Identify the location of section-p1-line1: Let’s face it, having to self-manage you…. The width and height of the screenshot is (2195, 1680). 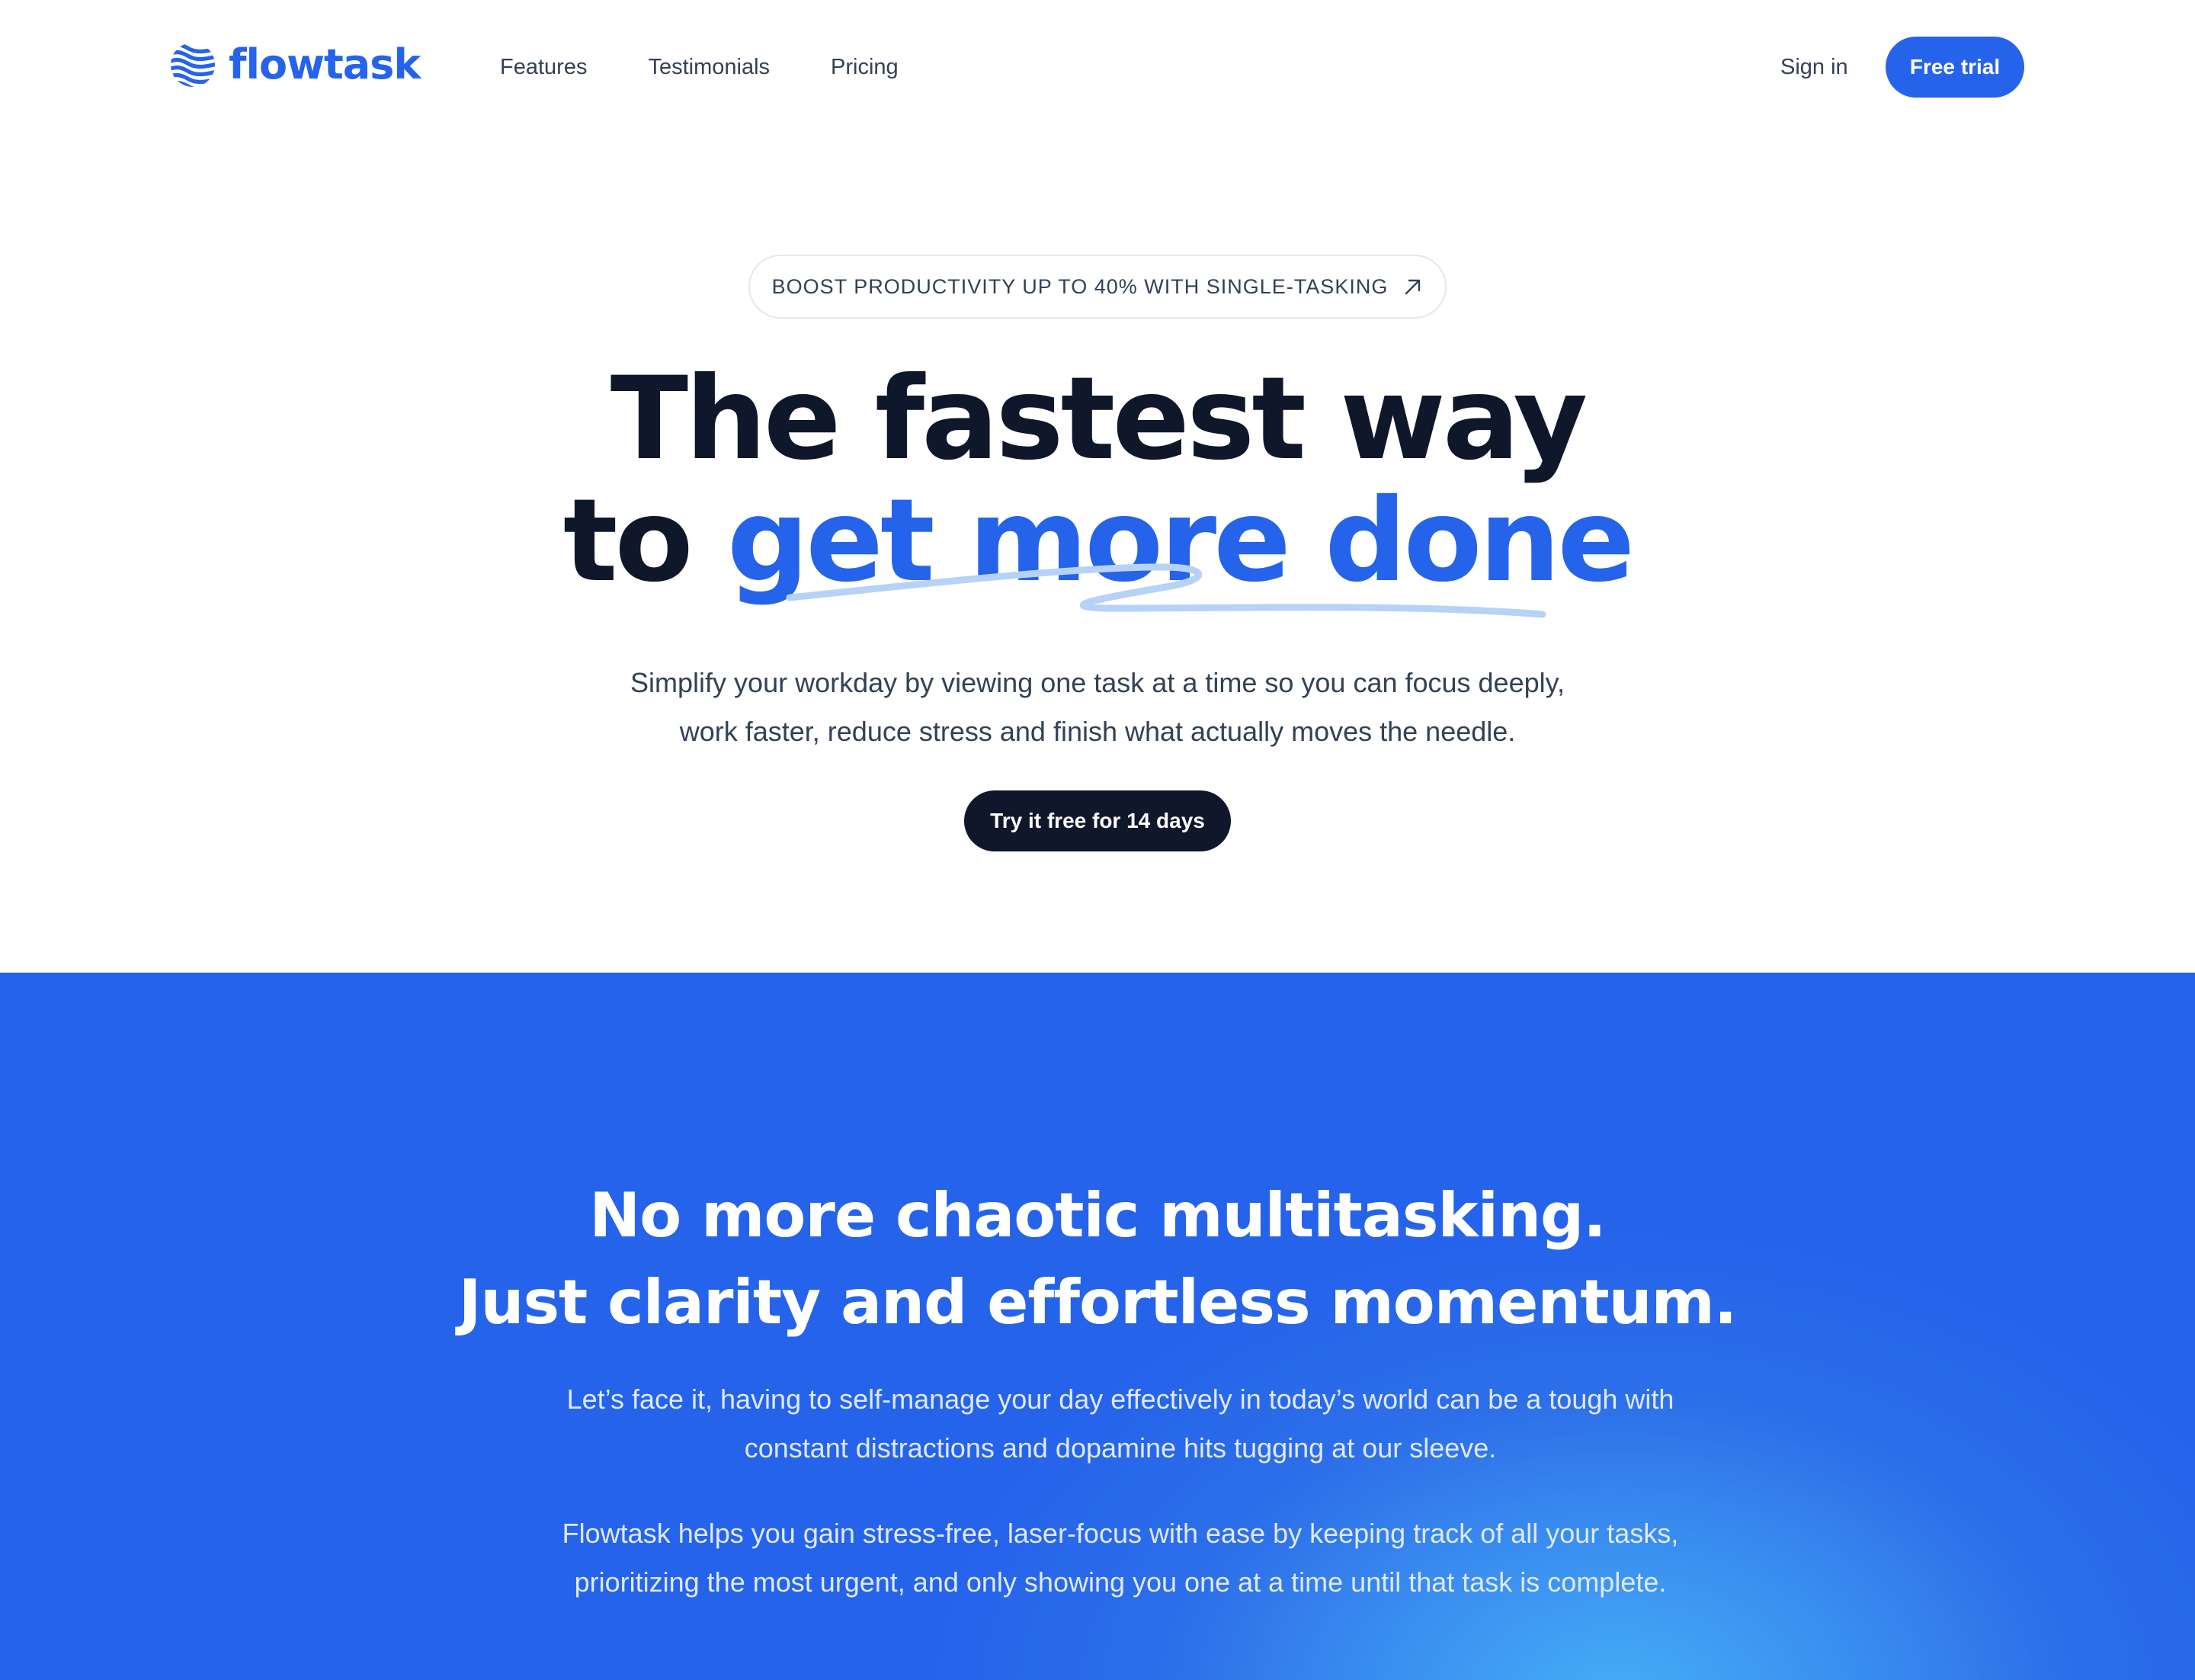
(1120, 1399).